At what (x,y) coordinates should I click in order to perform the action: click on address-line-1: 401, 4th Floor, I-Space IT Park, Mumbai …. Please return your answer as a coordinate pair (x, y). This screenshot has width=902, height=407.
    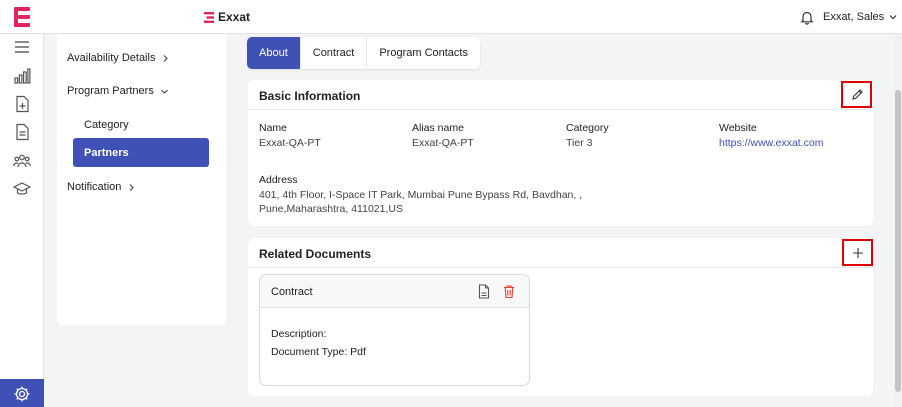
    Looking at the image, I should click on (421, 195).